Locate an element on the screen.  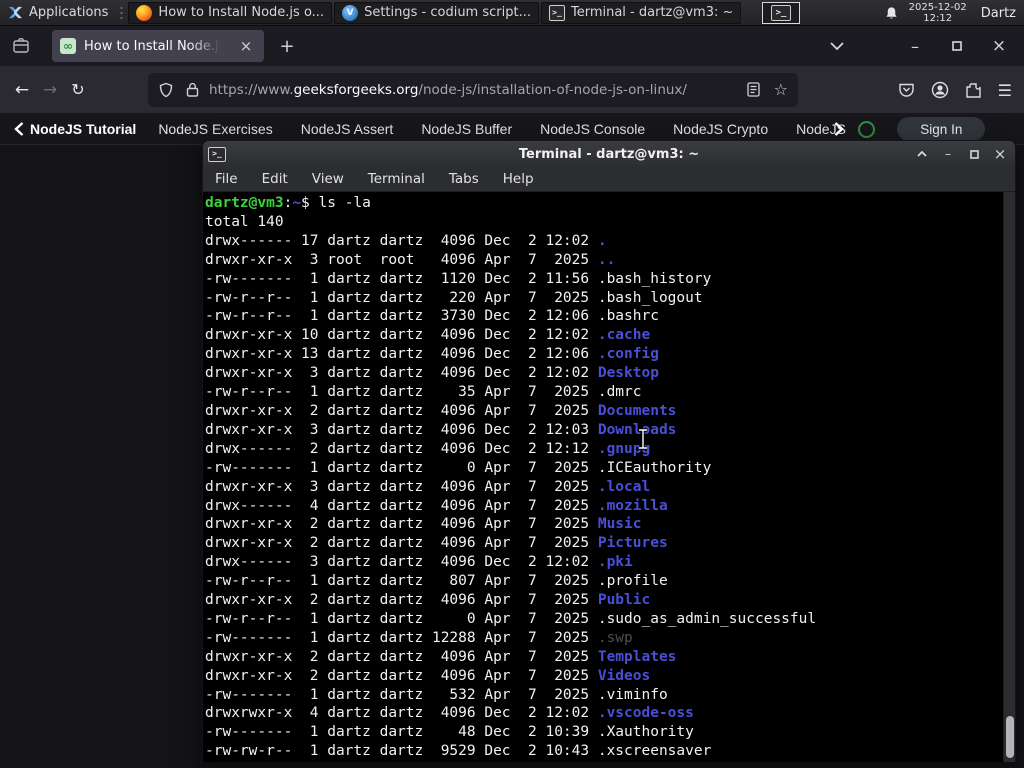
taskbar-button-label: Terminal - dartz@vm3: ~ is located at coordinates (652, 12).